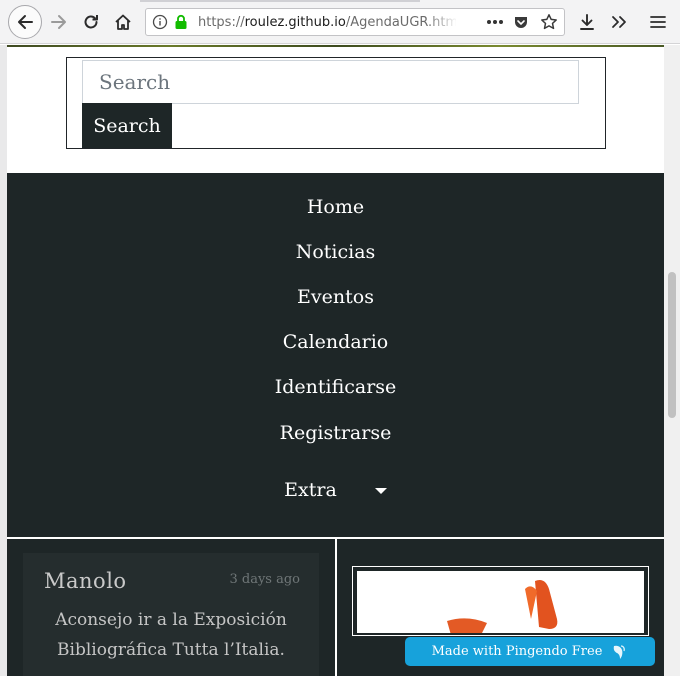  I want to click on event-image-frame, so click(500, 601).